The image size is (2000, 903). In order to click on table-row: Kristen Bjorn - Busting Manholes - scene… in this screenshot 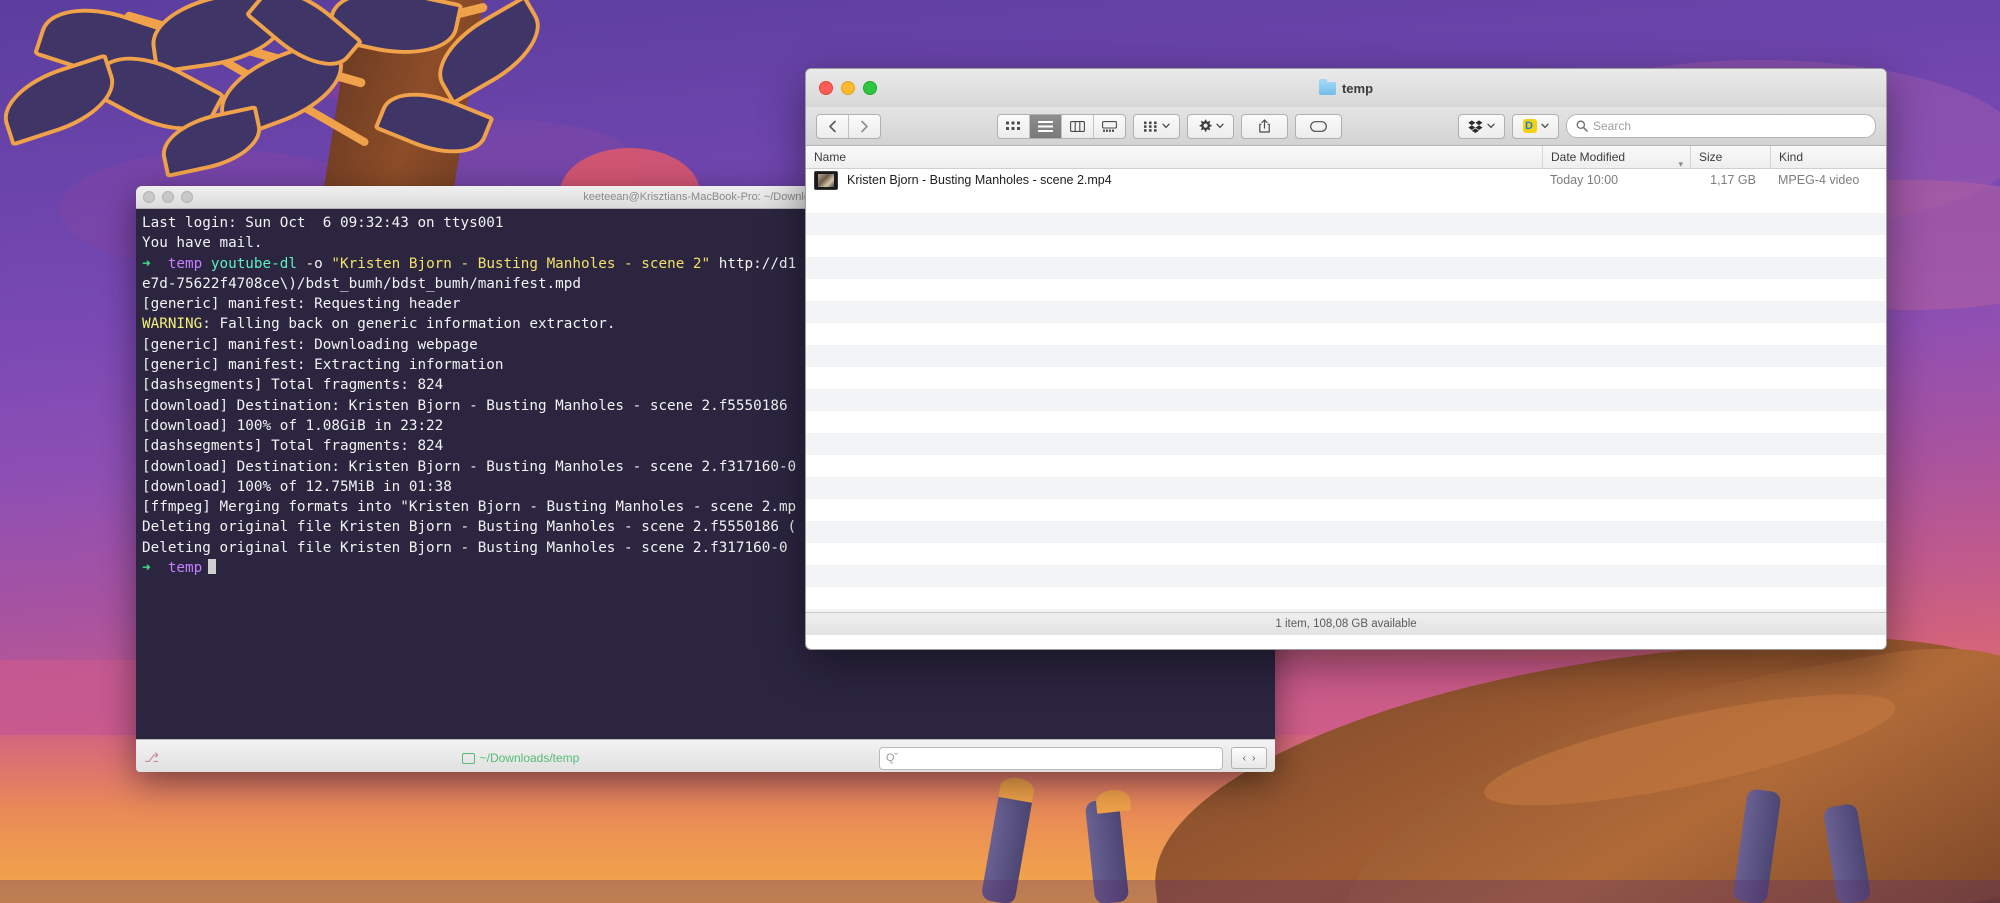, I will do `click(1346, 180)`.